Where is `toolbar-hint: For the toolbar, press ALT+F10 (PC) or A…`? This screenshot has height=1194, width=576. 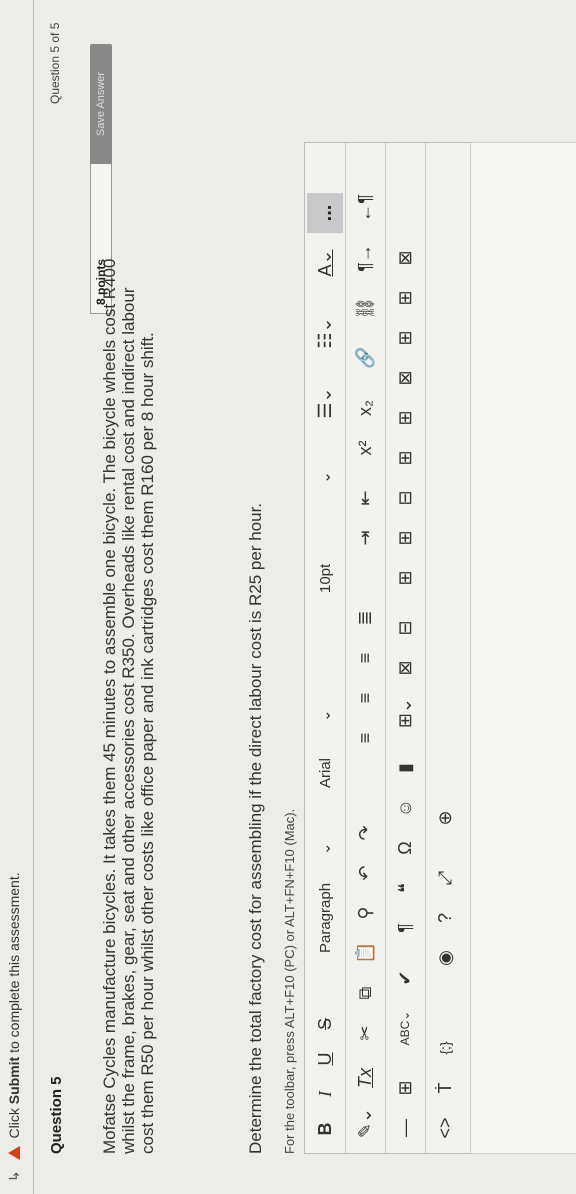 toolbar-hint: For the toolbar, press ALT+F10 (PC) or A… is located at coordinates (289, 981).